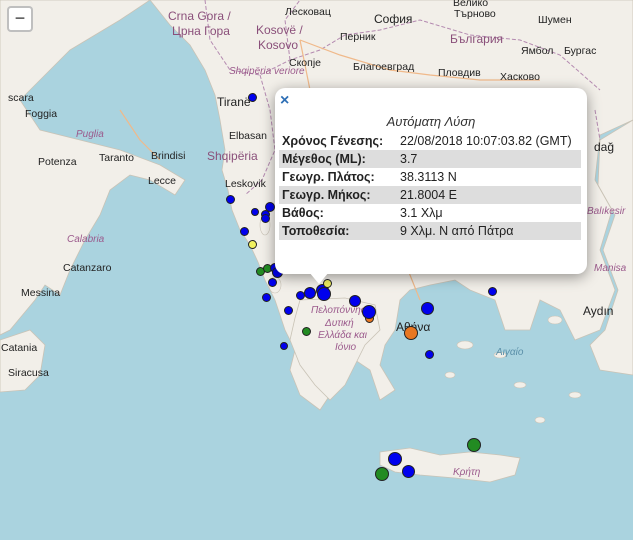 This screenshot has height=540, width=633. I want to click on map-label: Бургас, so click(580, 51).